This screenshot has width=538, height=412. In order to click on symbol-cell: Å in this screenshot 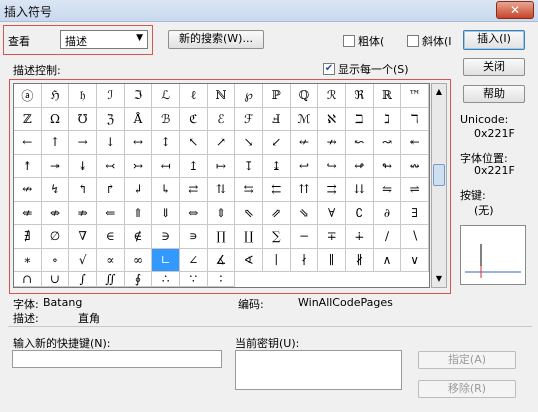, I will do `click(138, 119)`.